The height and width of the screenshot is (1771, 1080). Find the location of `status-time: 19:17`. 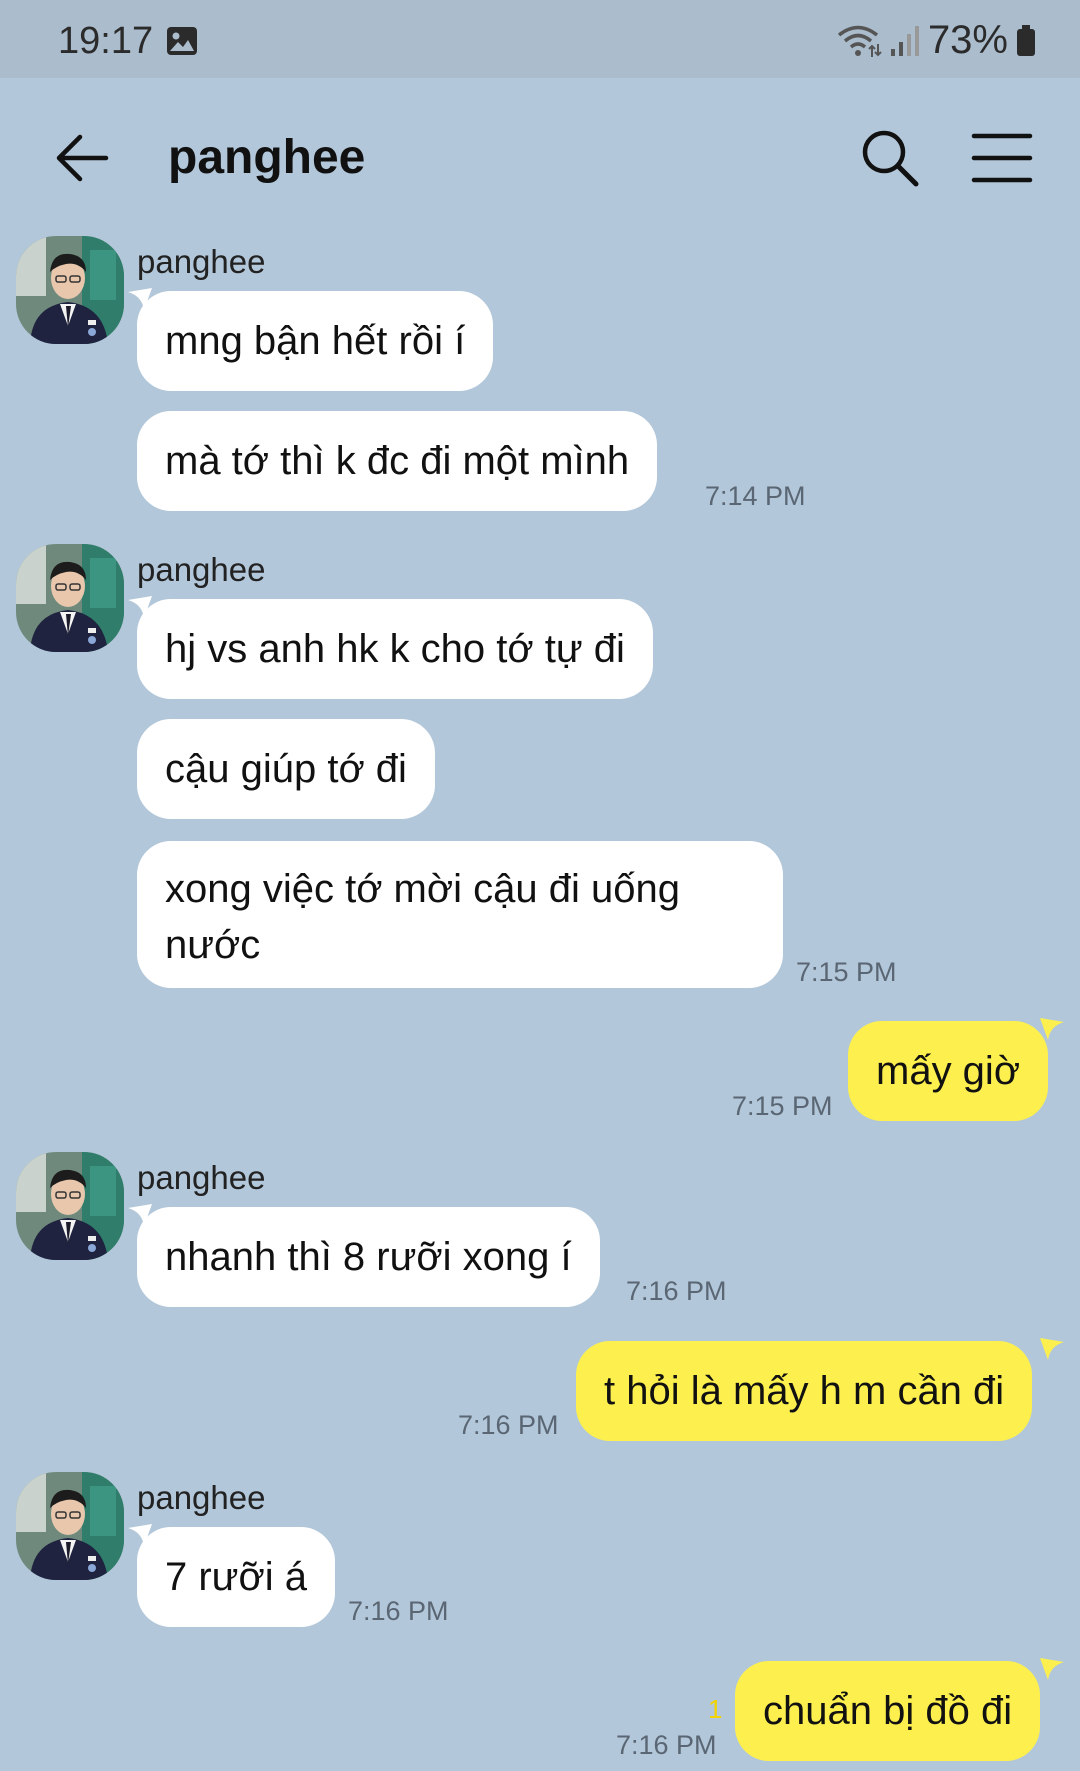

status-time: 19:17 is located at coordinates (106, 41).